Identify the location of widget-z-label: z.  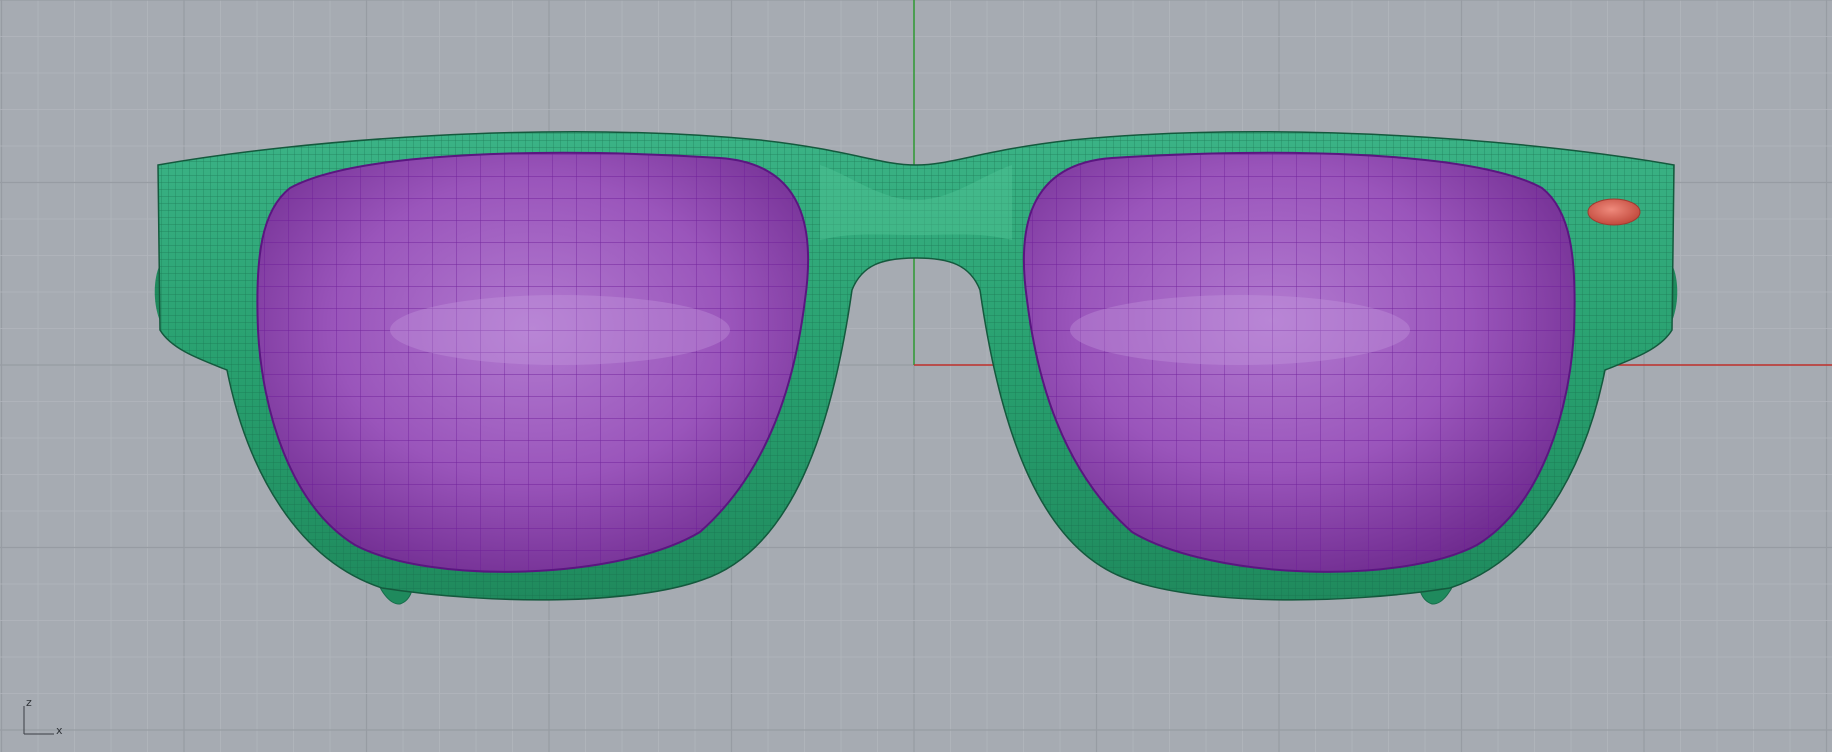
(29, 702).